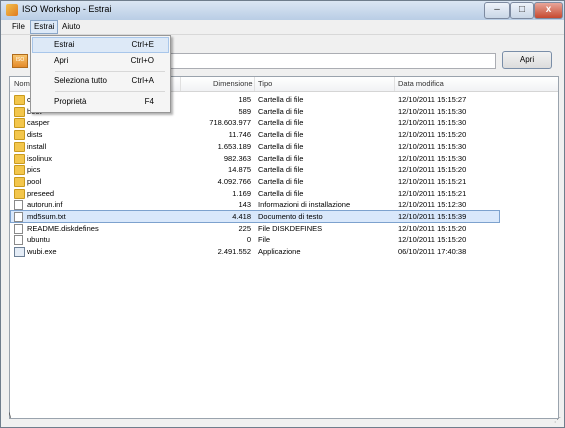 Image resolution: width=565 pixels, height=428 pixels. I want to click on resize-grip-icon: ⋰, so click(557, 420).